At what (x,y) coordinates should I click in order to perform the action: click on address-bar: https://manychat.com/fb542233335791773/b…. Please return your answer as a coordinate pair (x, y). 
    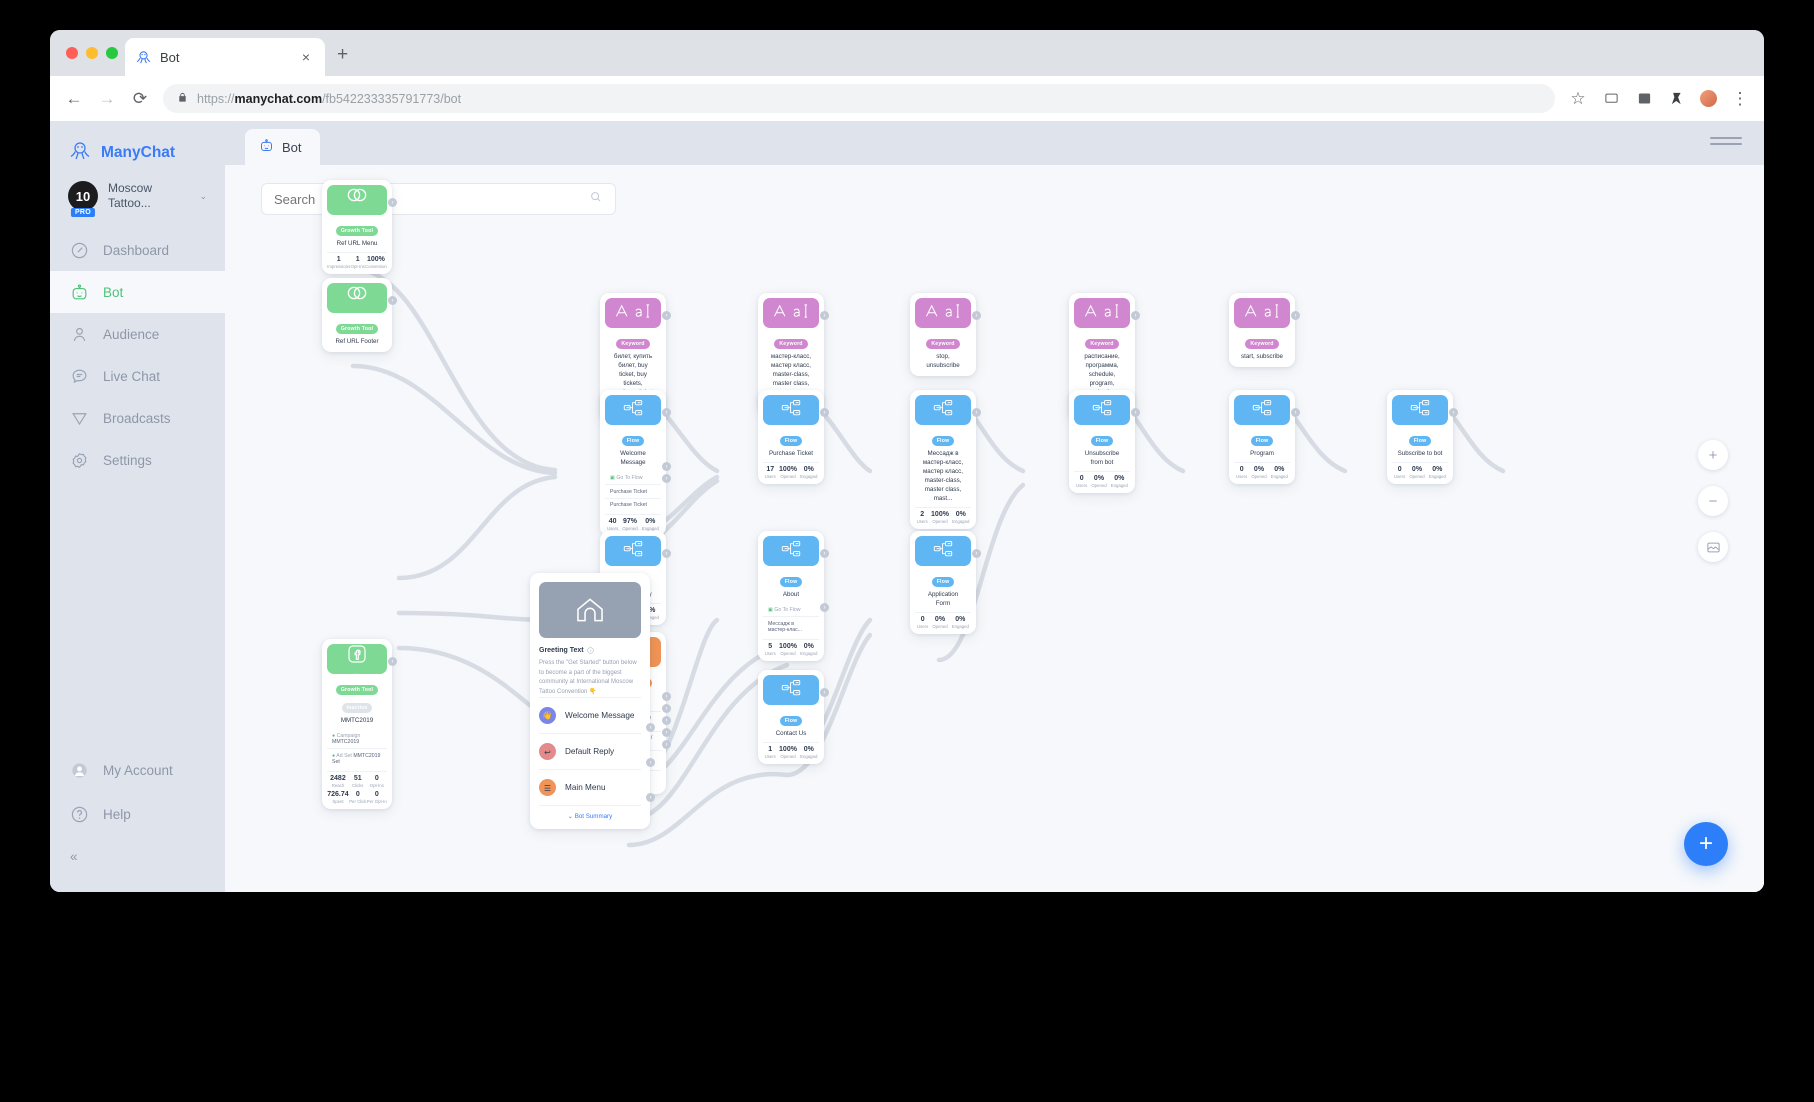
    Looking at the image, I should click on (859, 98).